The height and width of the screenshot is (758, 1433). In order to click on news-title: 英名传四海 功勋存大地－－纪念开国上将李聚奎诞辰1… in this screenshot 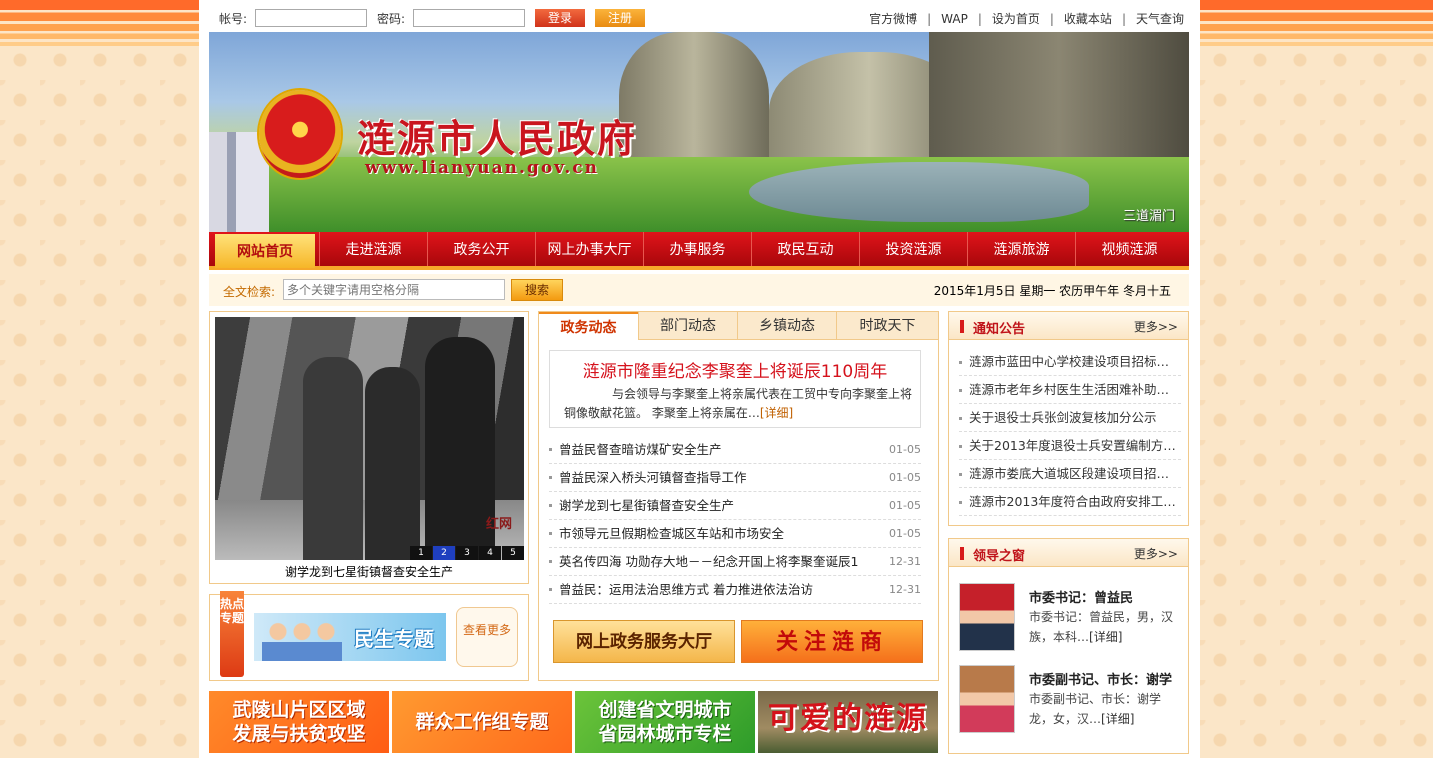, I will do `click(709, 561)`.